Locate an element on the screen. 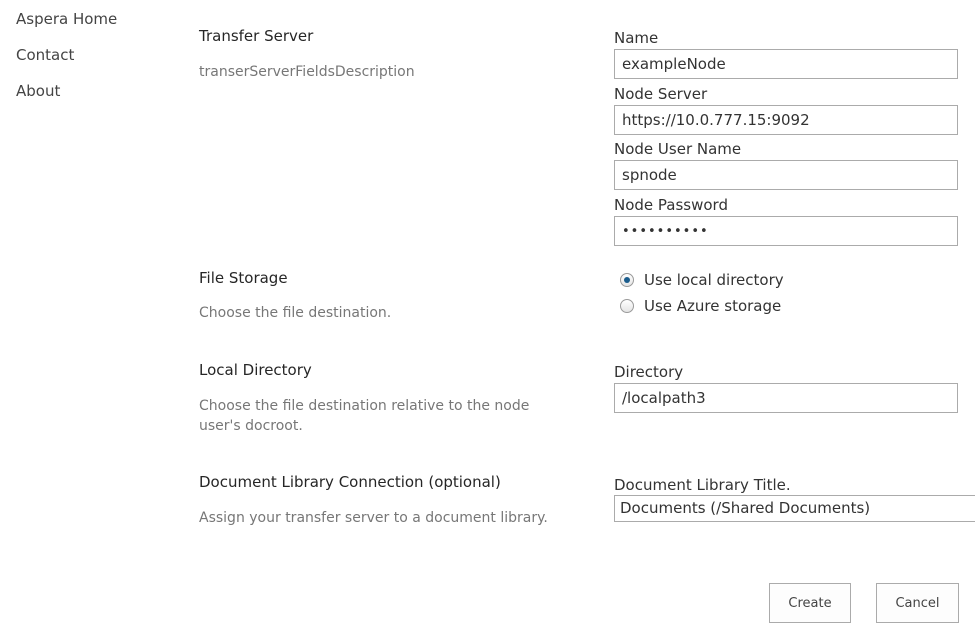  node-server-label: Node Server is located at coordinates (661, 94).